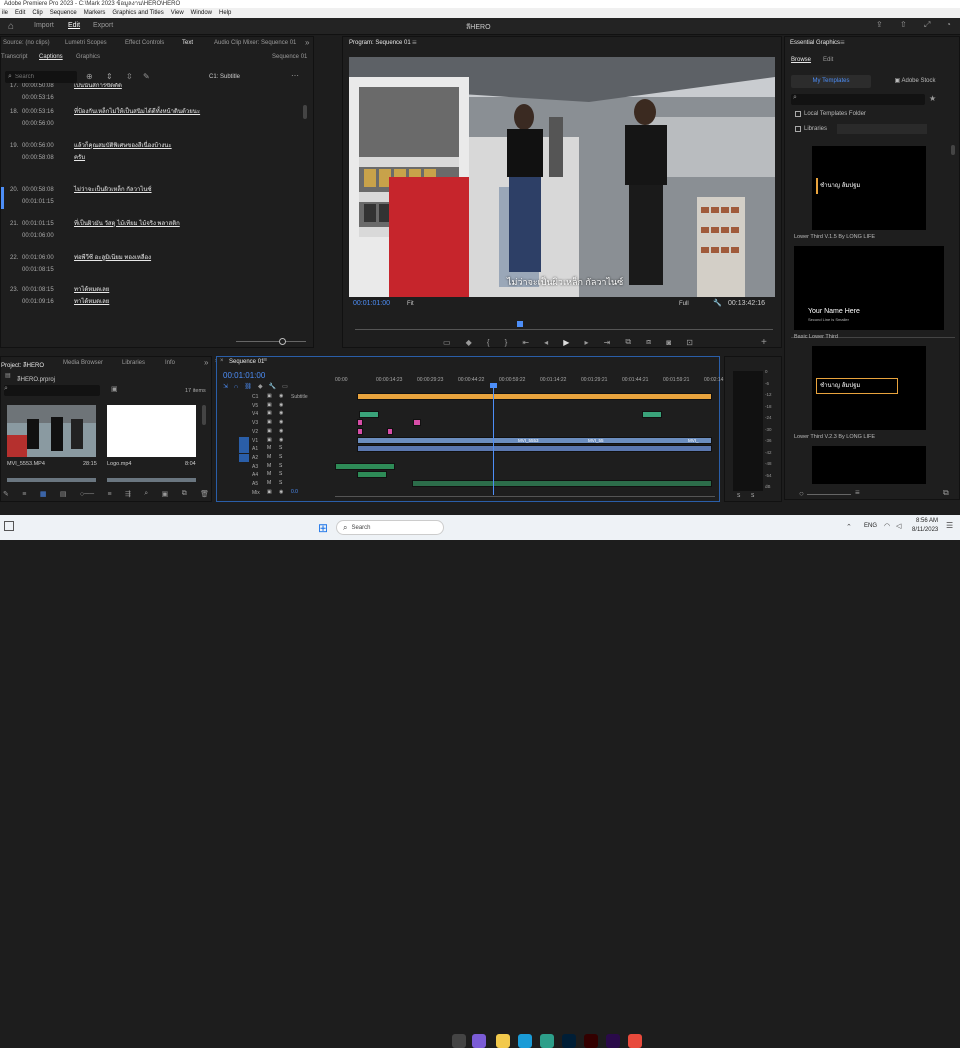 This screenshot has height=1048, width=960. I want to click on a1-clip, so click(534, 448).